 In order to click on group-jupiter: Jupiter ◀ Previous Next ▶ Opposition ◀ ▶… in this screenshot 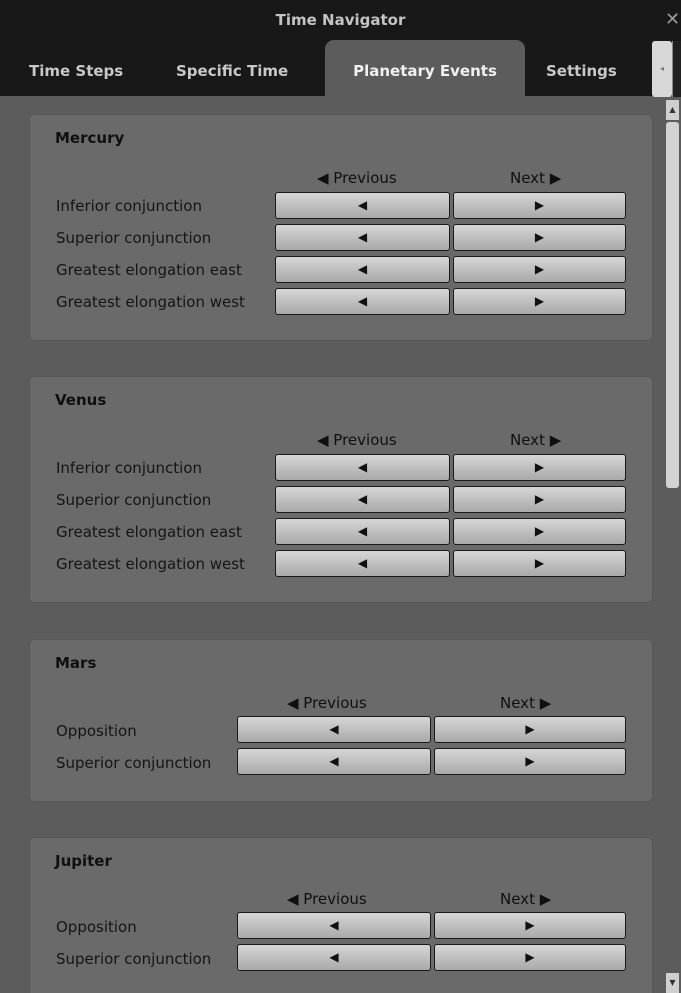, I will do `click(341, 915)`.